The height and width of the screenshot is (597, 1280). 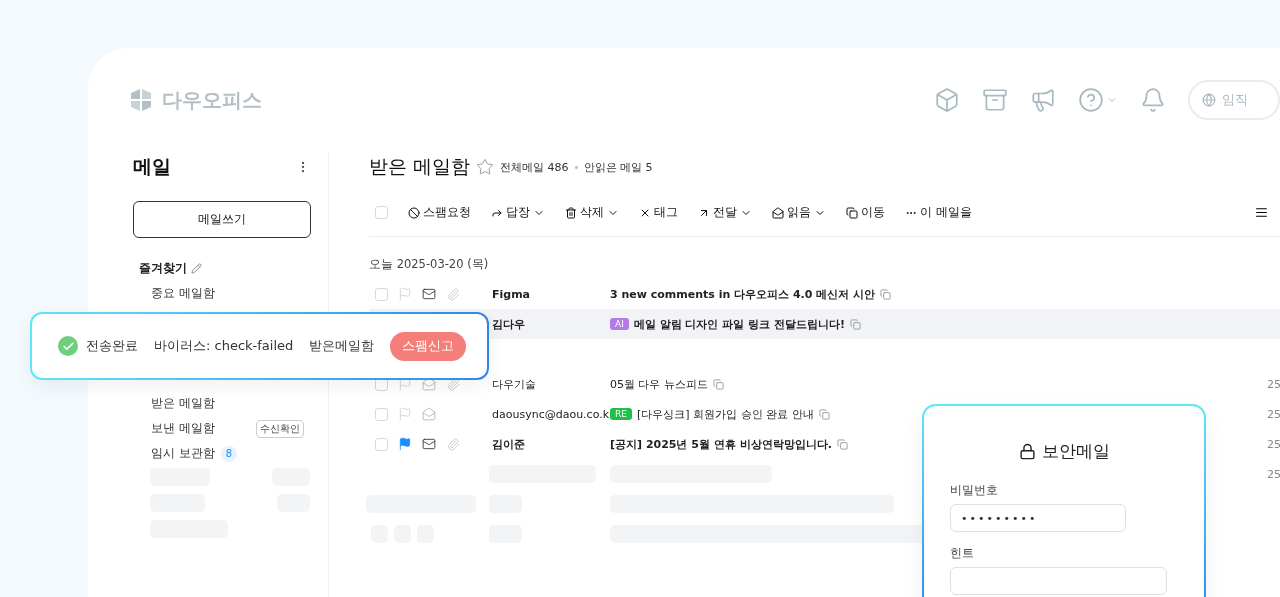 I want to click on cube-icon, so click(x=947, y=100).